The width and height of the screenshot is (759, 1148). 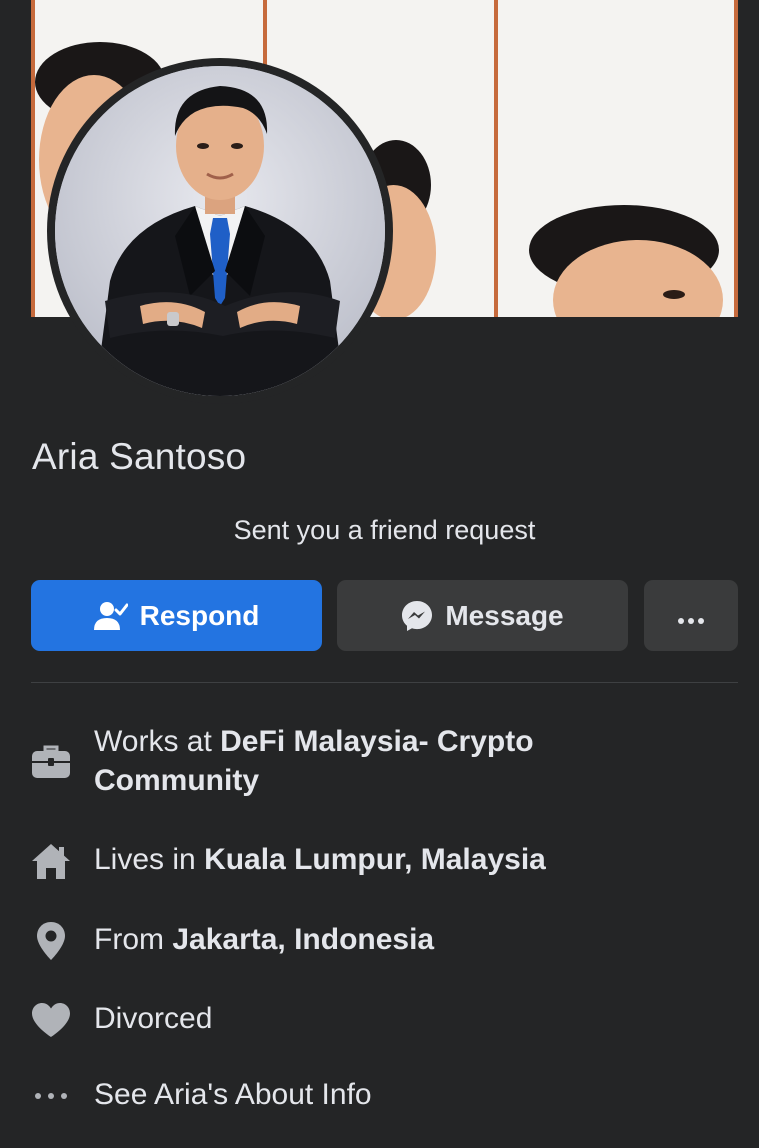 I want to click on about-from-city: Jakarta, Indonesia, so click(x=303, y=939).